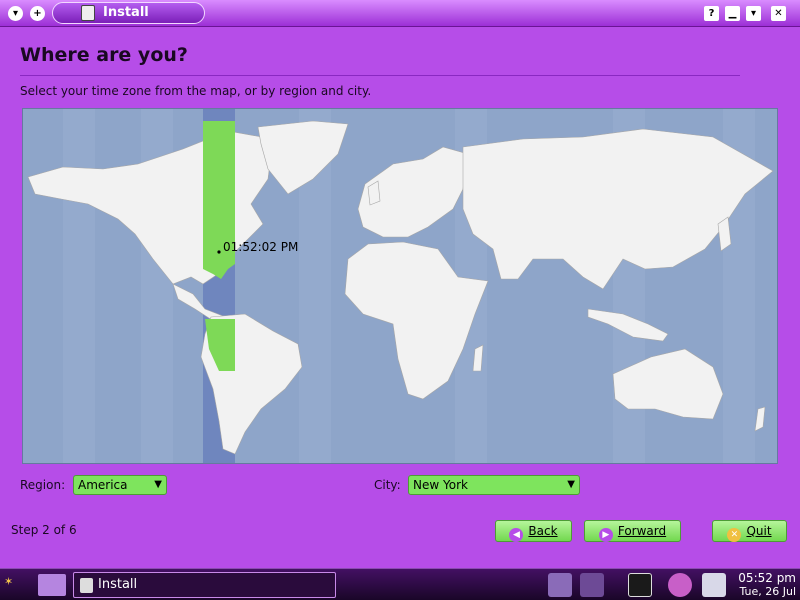  What do you see at coordinates (680, 585) in the screenshot?
I see `messenger-icon` at bounding box center [680, 585].